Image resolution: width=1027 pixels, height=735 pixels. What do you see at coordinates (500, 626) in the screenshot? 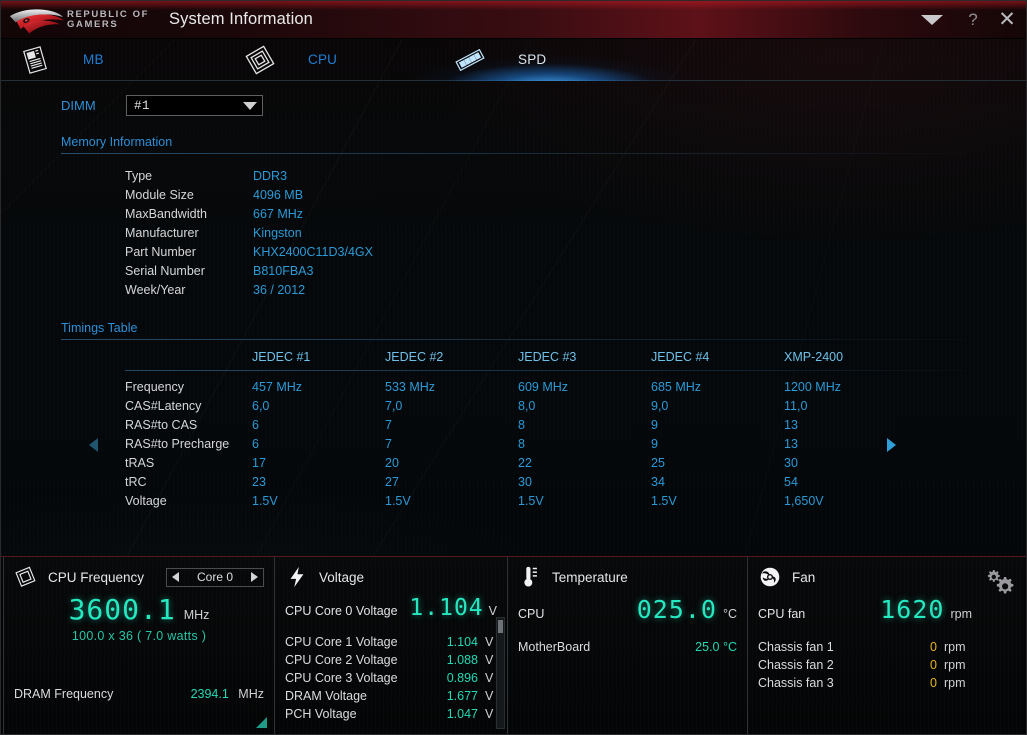
I see `voltage-scrollbar-thumb` at bounding box center [500, 626].